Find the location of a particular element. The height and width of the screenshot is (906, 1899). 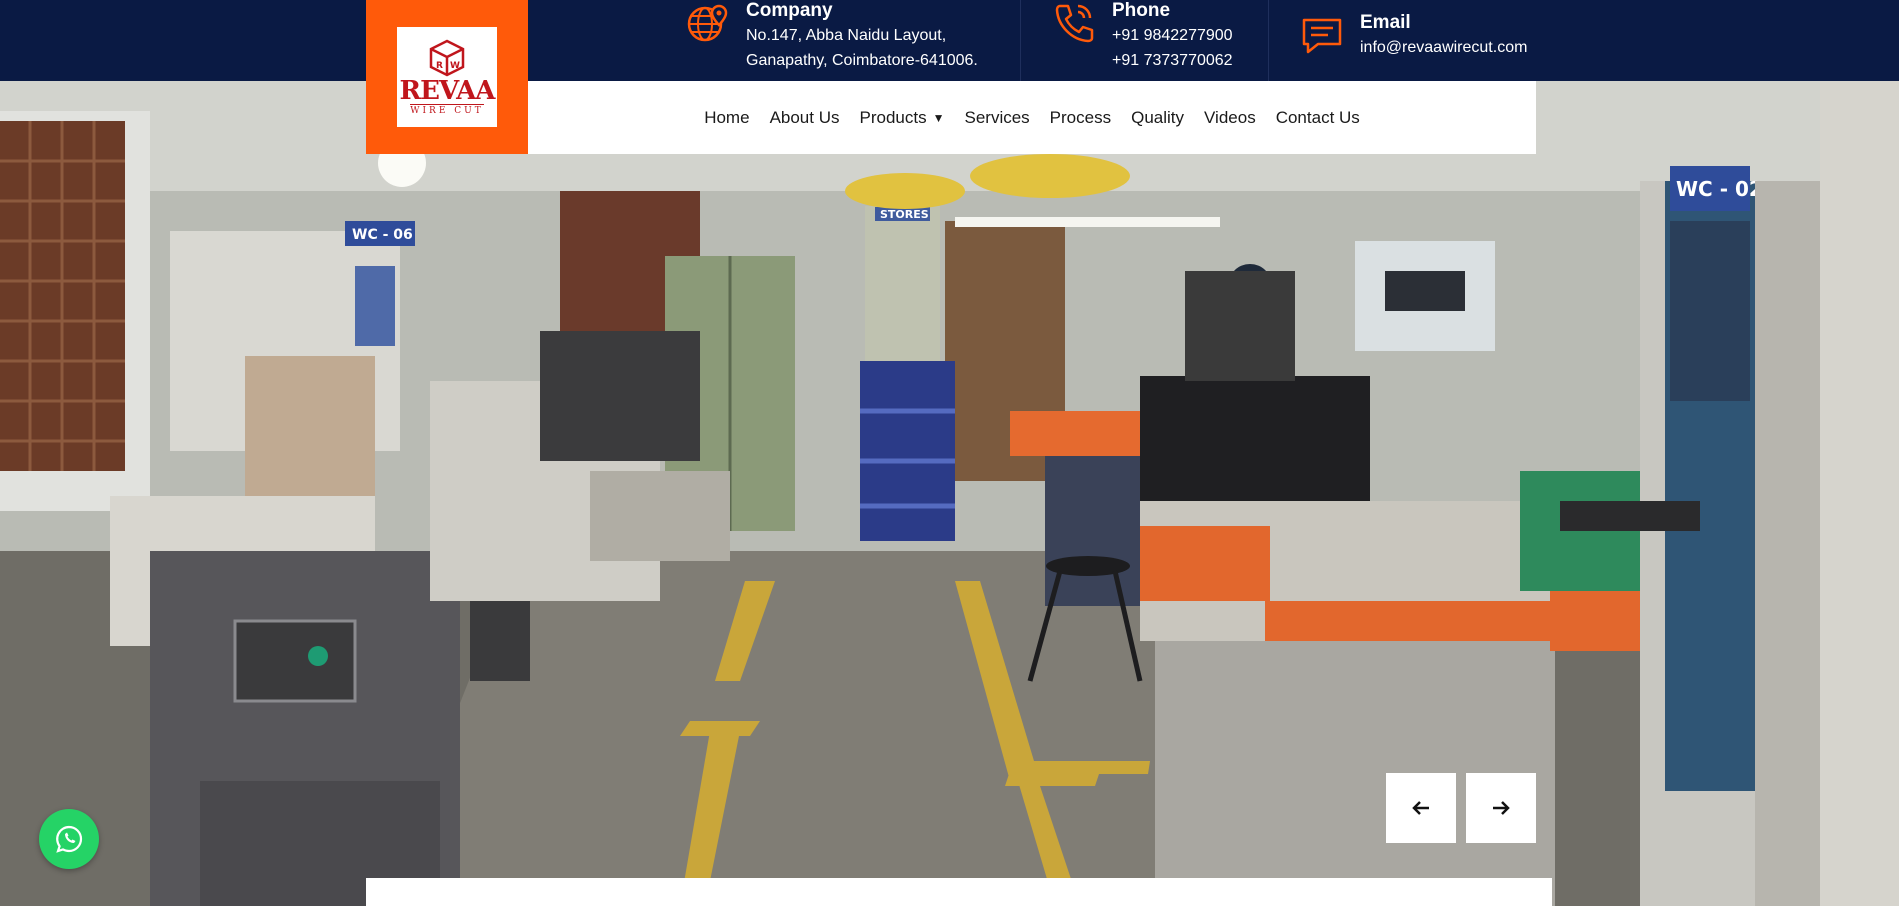

nav-process: Process is located at coordinates (1080, 118).